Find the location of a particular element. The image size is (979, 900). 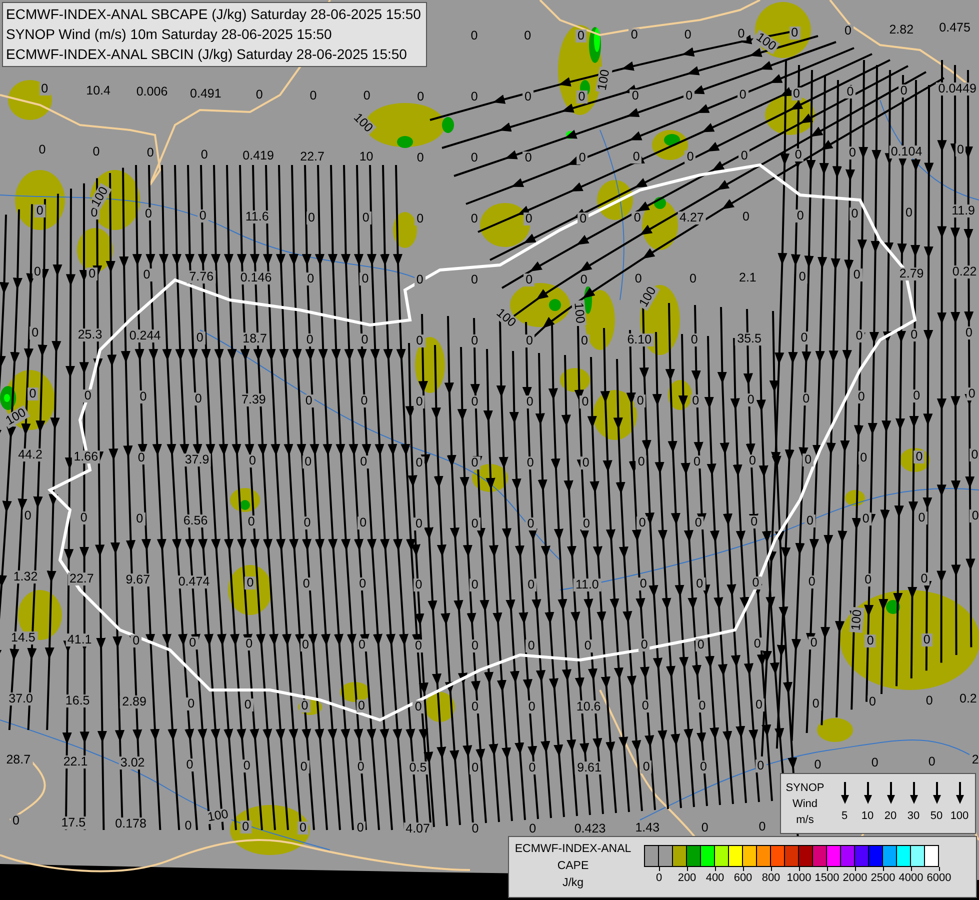

legend-label: J/kg is located at coordinates (573, 883).